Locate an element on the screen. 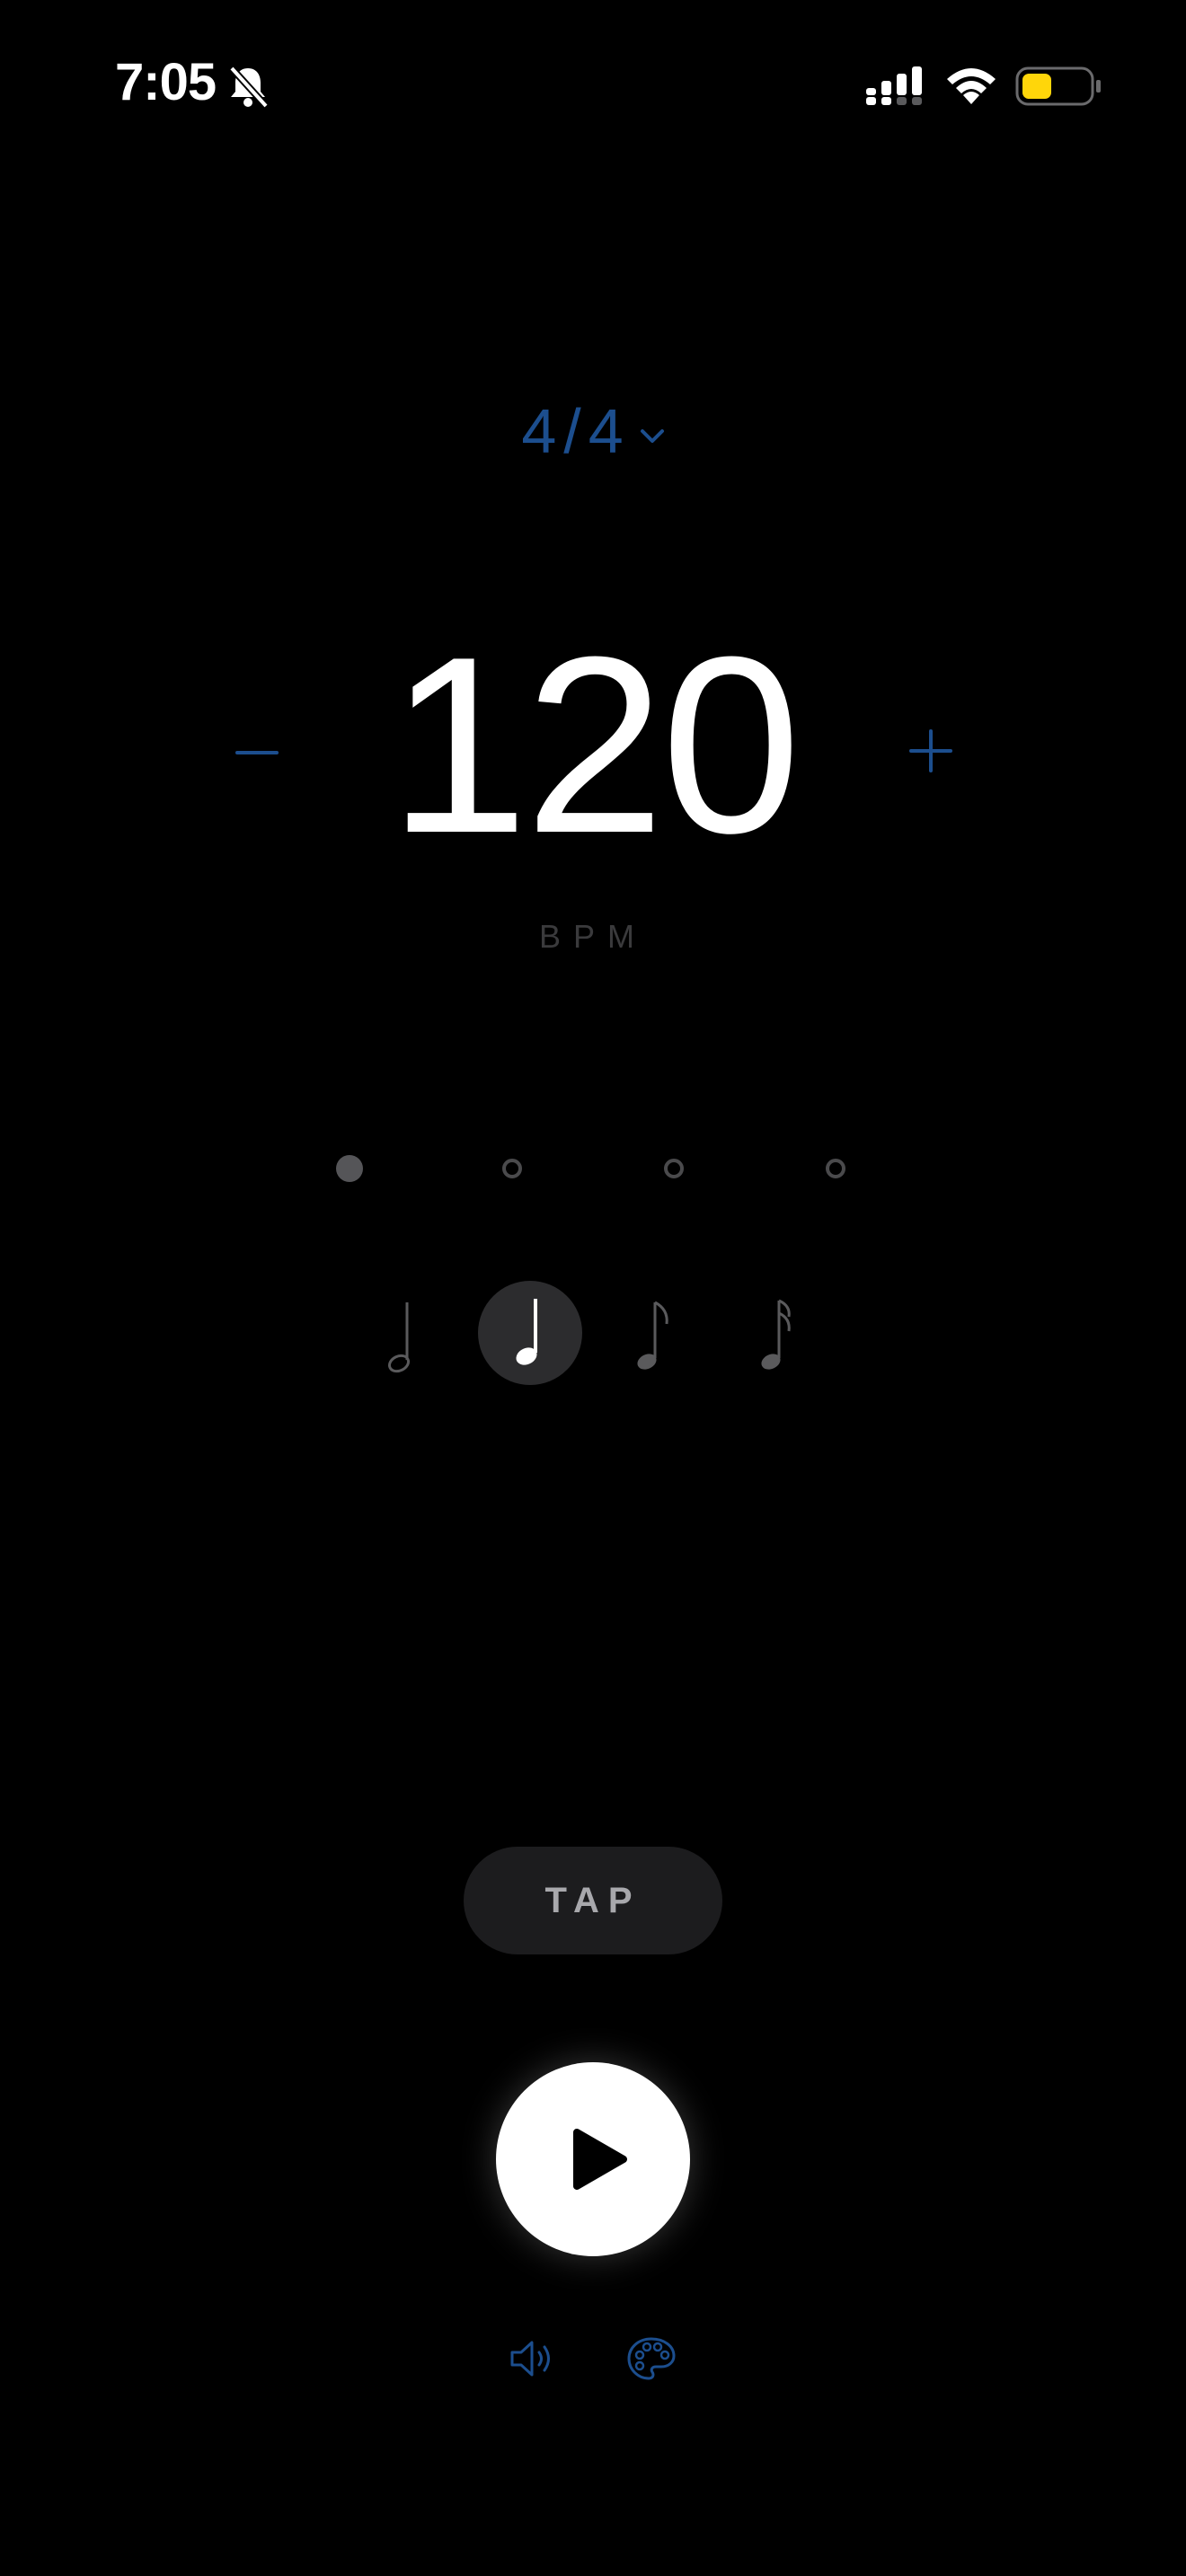 The image size is (1186, 2576). time-signature-value: 4/4 is located at coordinates (576, 431).